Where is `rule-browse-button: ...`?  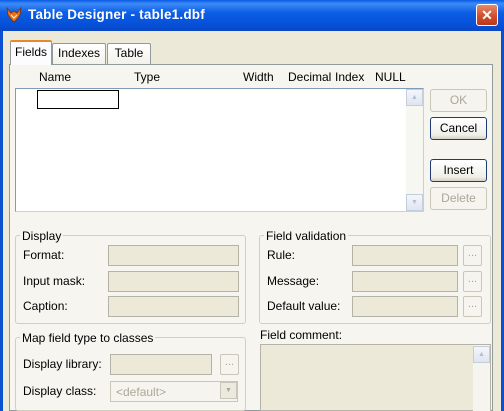
rule-browse-button: ... is located at coordinates (472, 255).